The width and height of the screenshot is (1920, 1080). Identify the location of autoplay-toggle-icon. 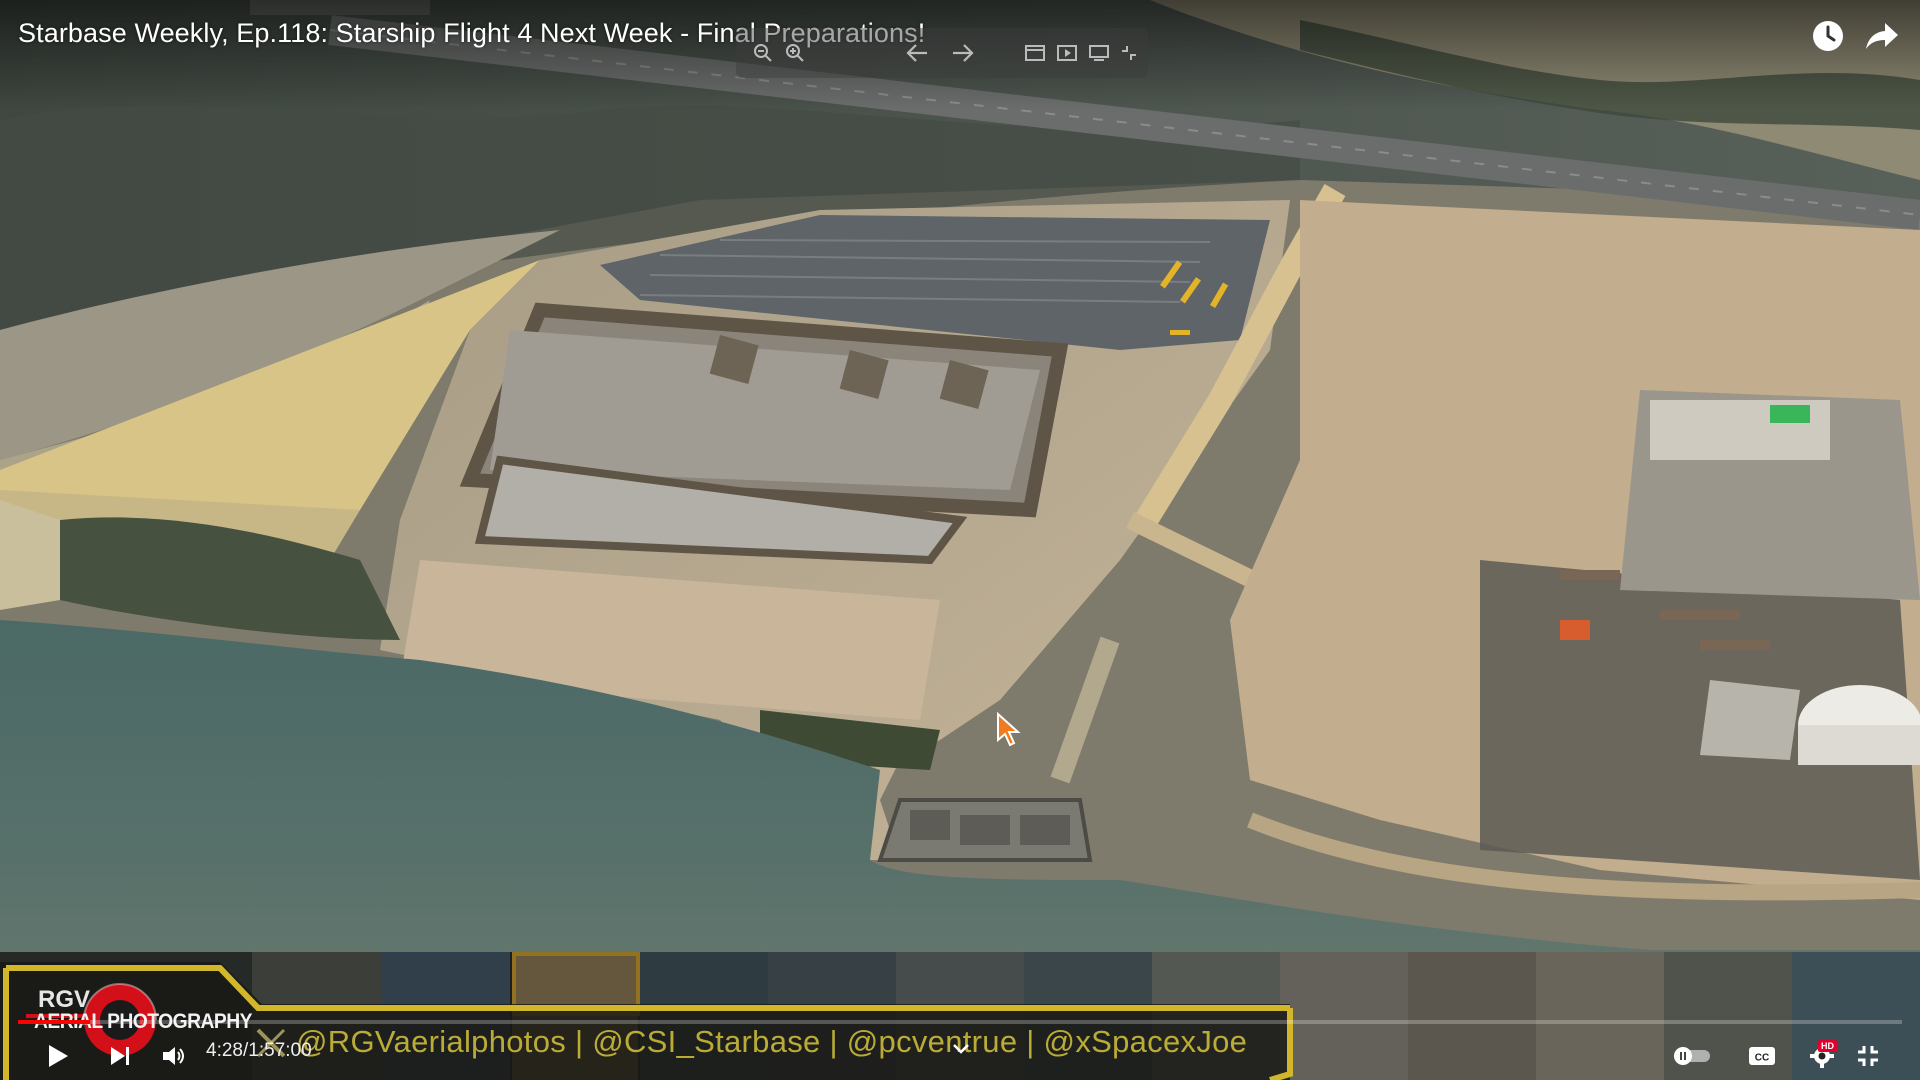
(1692, 1056).